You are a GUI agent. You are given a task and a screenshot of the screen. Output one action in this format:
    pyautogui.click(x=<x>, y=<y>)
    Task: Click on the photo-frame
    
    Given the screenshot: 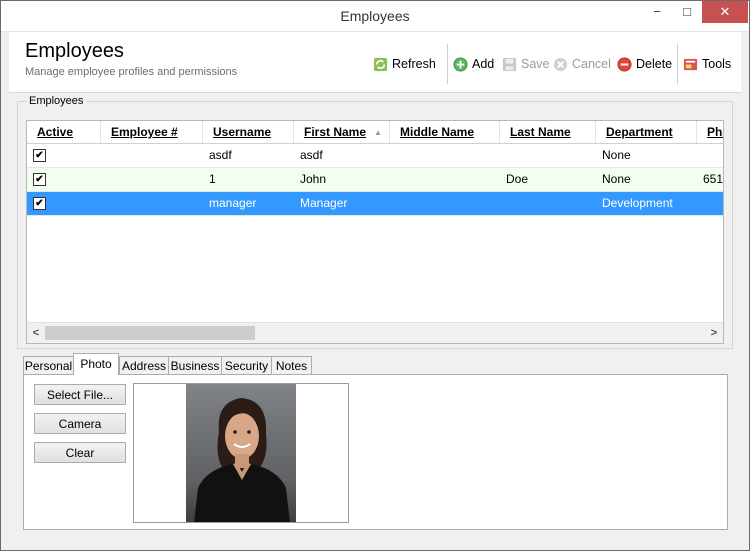 What is the action you would take?
    pyautogui.click(x=241, y=453)
    